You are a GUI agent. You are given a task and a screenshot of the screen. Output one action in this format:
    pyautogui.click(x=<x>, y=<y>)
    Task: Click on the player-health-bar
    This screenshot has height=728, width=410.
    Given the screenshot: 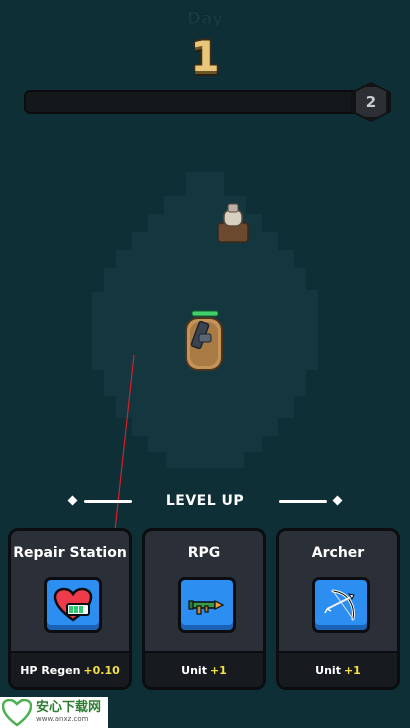 What is the action you would take?
    pyautogui.click(x=205, y=313)
    